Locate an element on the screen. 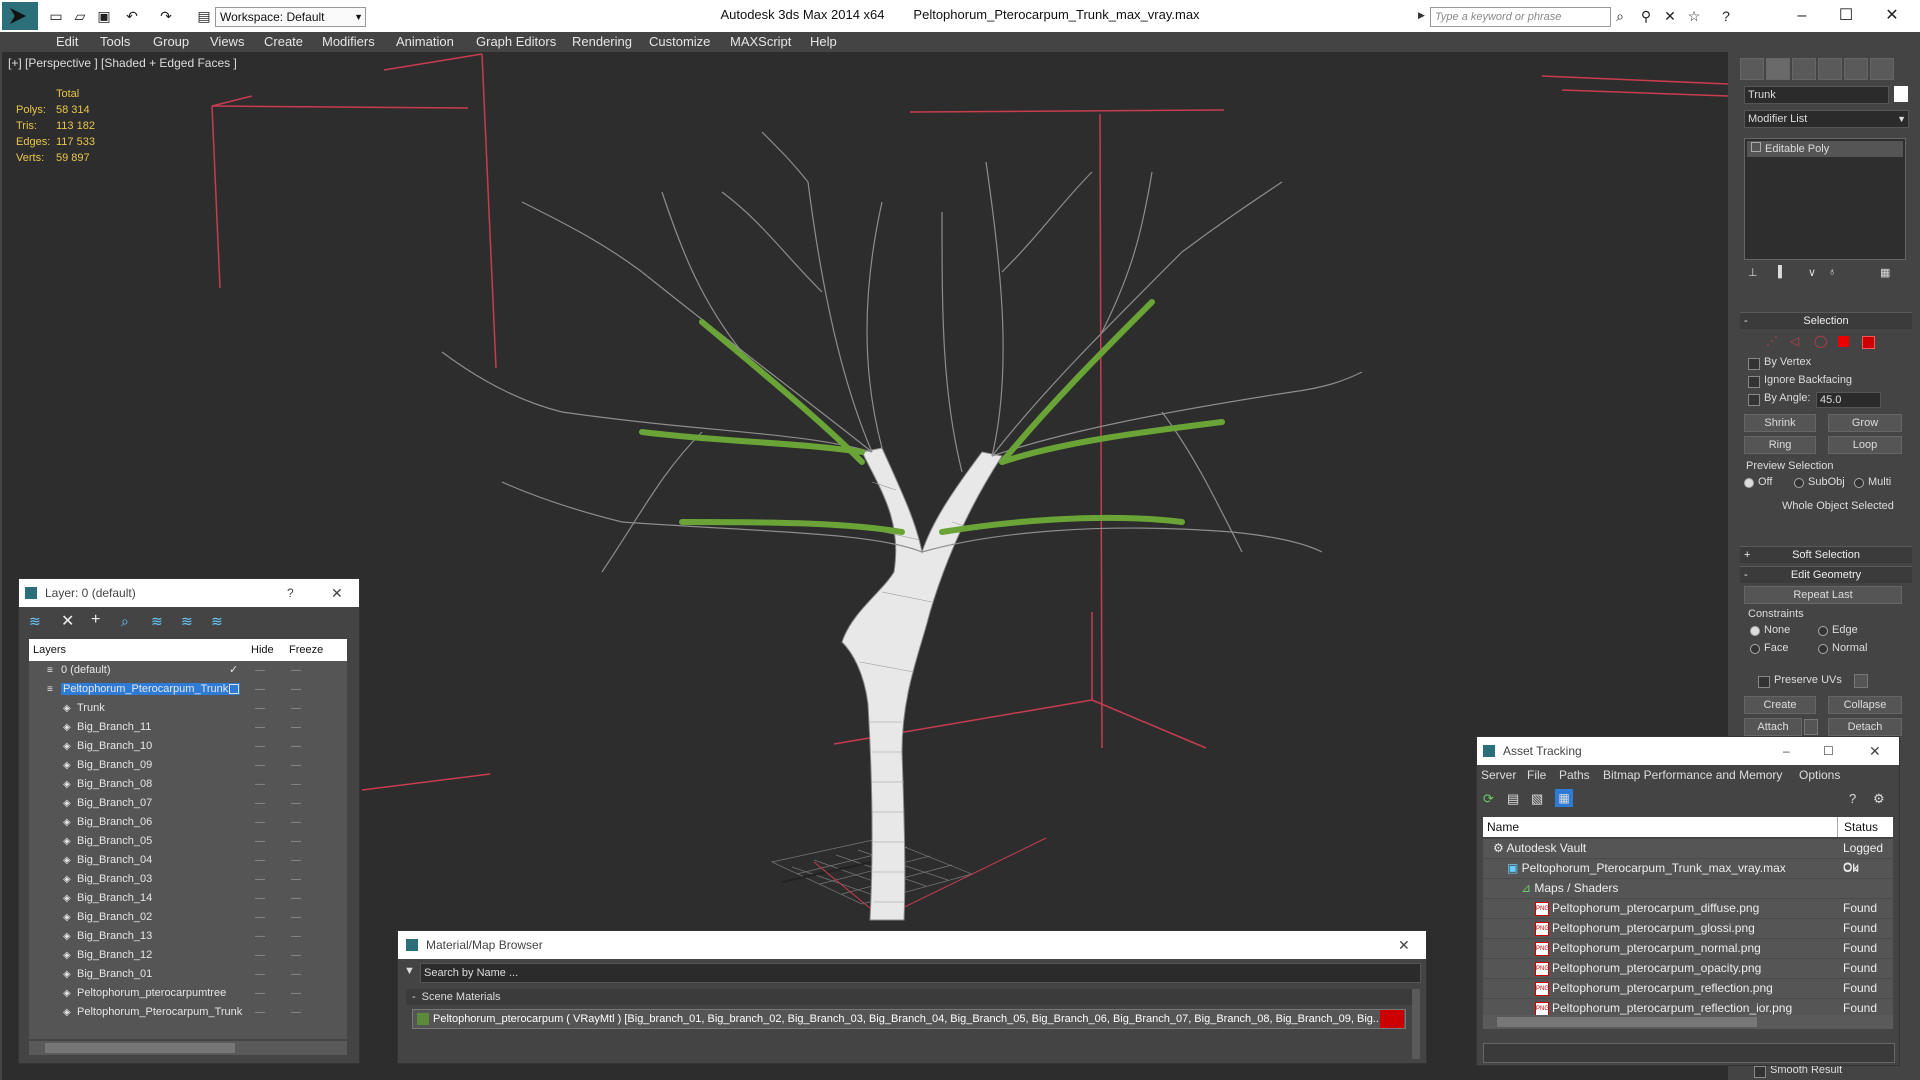 This screenshot has height=1080, width=1920. asset-tracking-titlebar: Asset Tracking – ☐ ✕ is located at coordinates (1688, 751).